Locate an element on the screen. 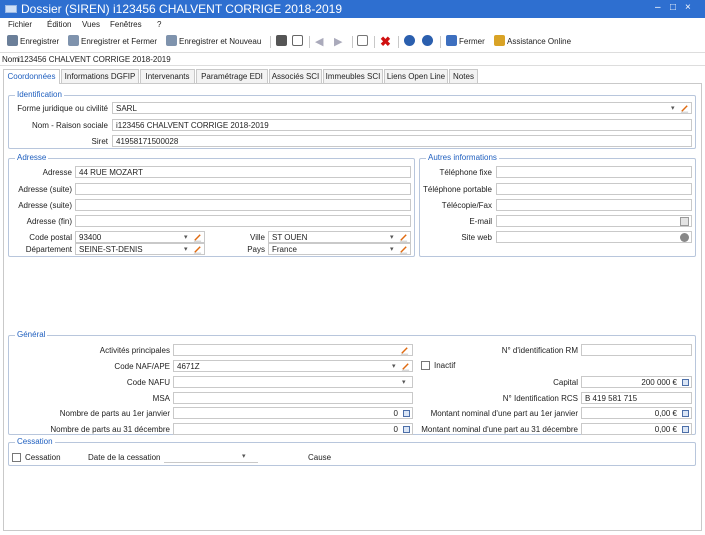 The image size is (705, 535). rcs-value: B 419 581 715 is located at coordinates (611, 398).